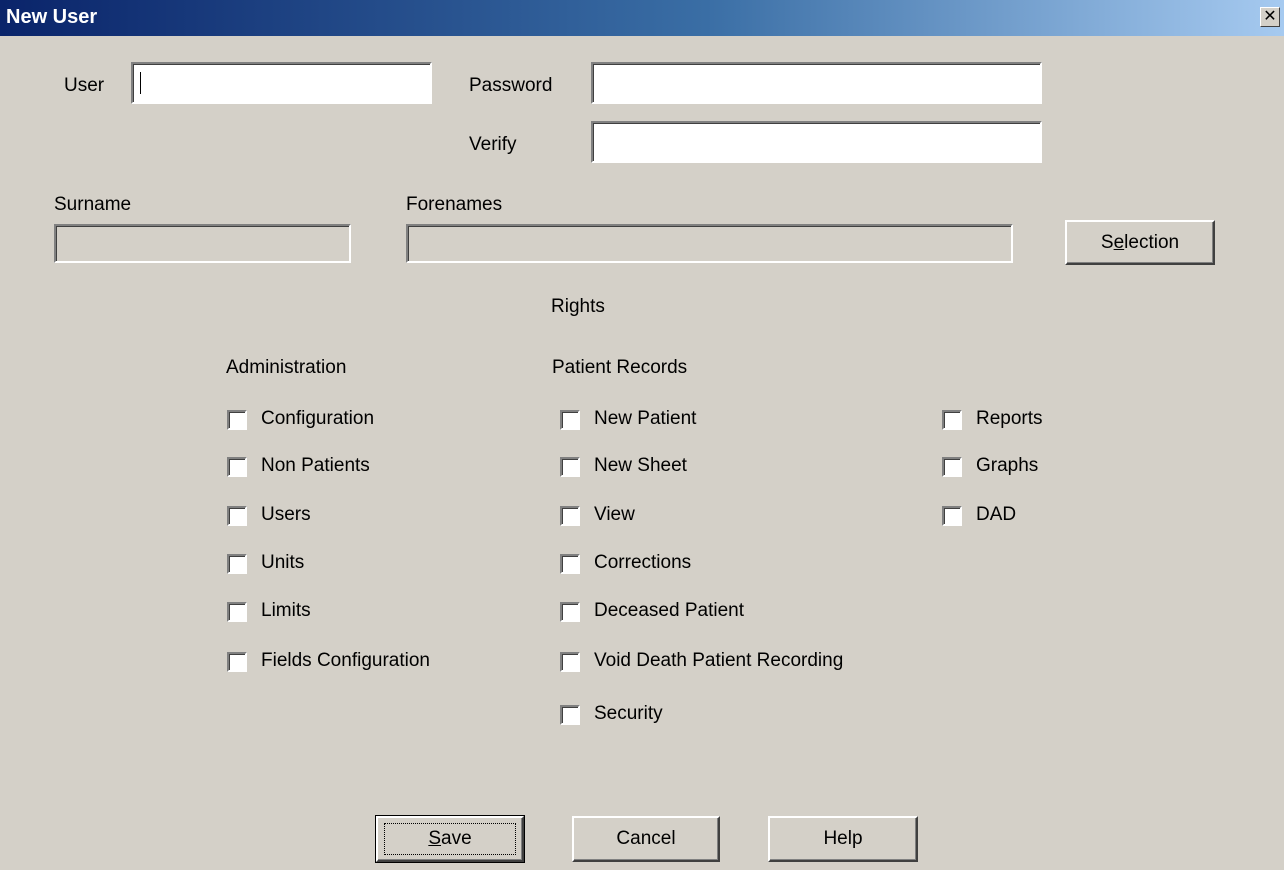  What do you see at coordinates (1270, 17) in the screenshot?
I see `close-icon: ✕` at bounding box center [1270, 17].